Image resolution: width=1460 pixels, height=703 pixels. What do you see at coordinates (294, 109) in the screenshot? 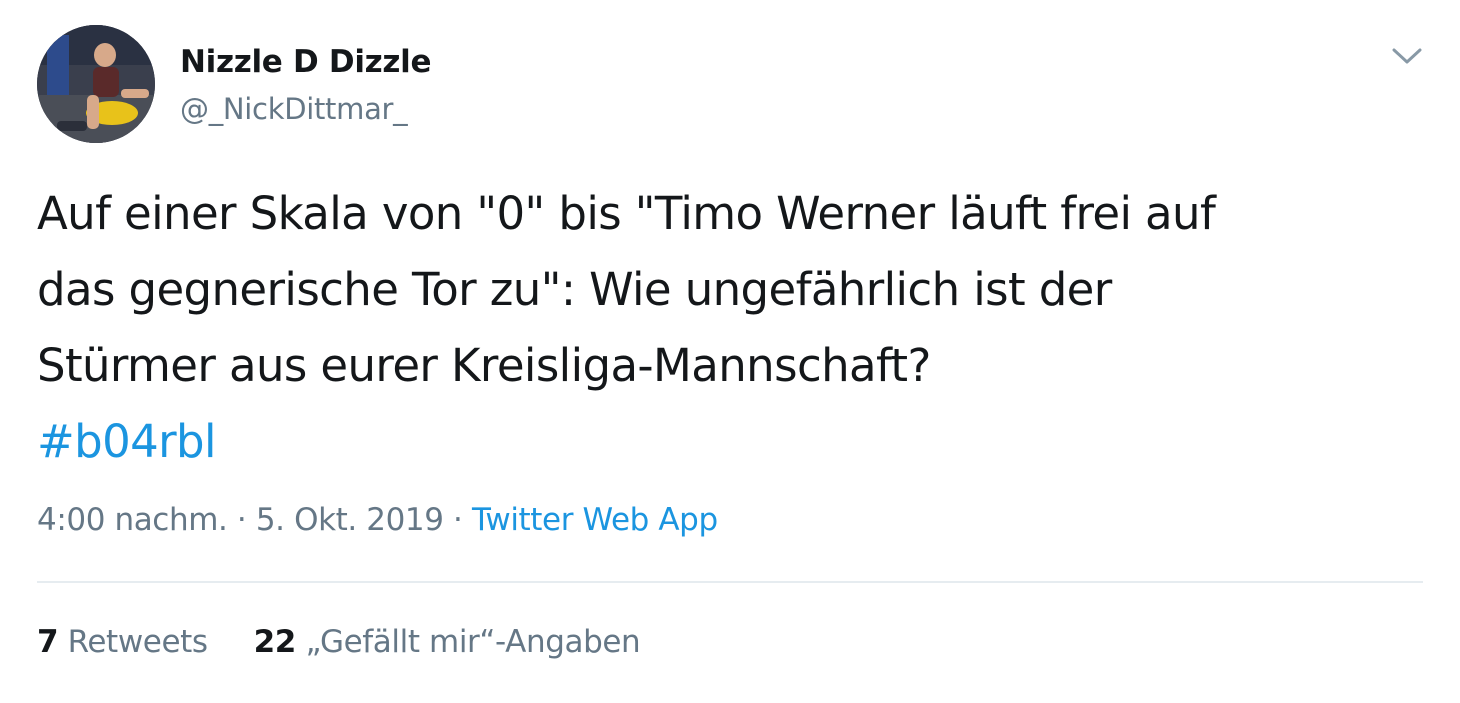
I see `author-handle: @_NickDittmar_` at bounding box center [294, 109].